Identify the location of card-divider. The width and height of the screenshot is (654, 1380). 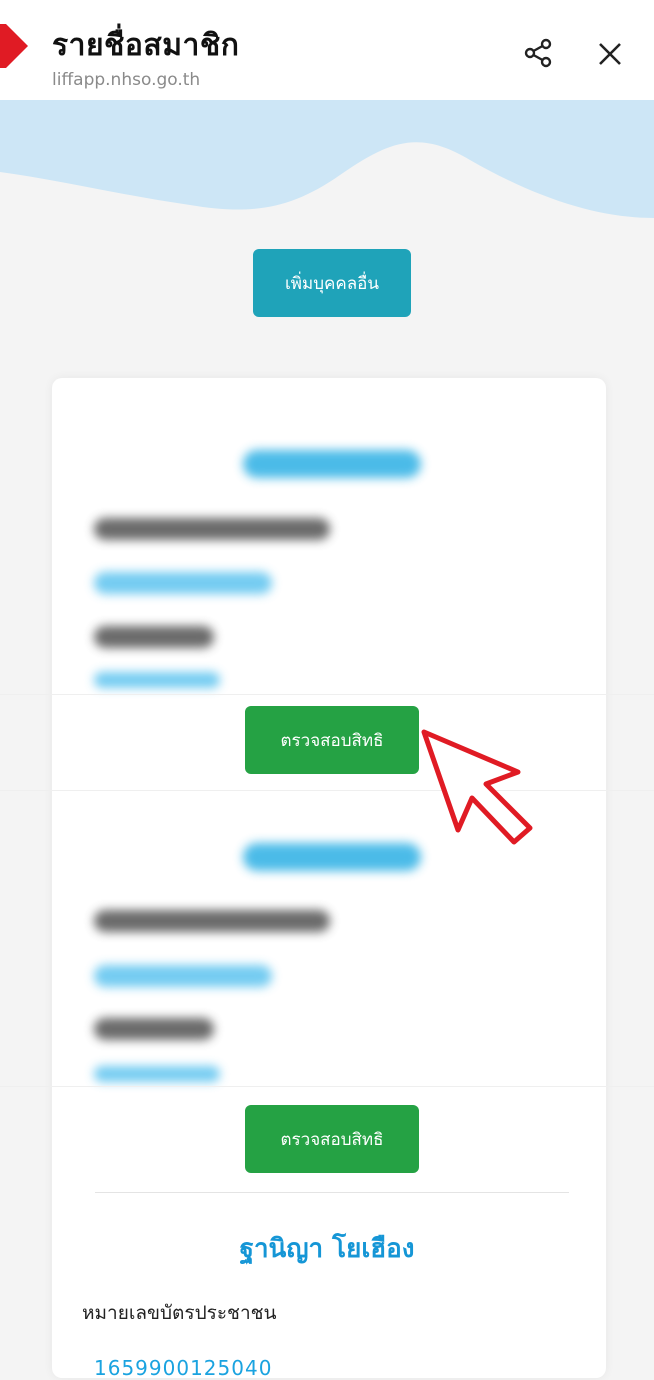
(332, 1192).